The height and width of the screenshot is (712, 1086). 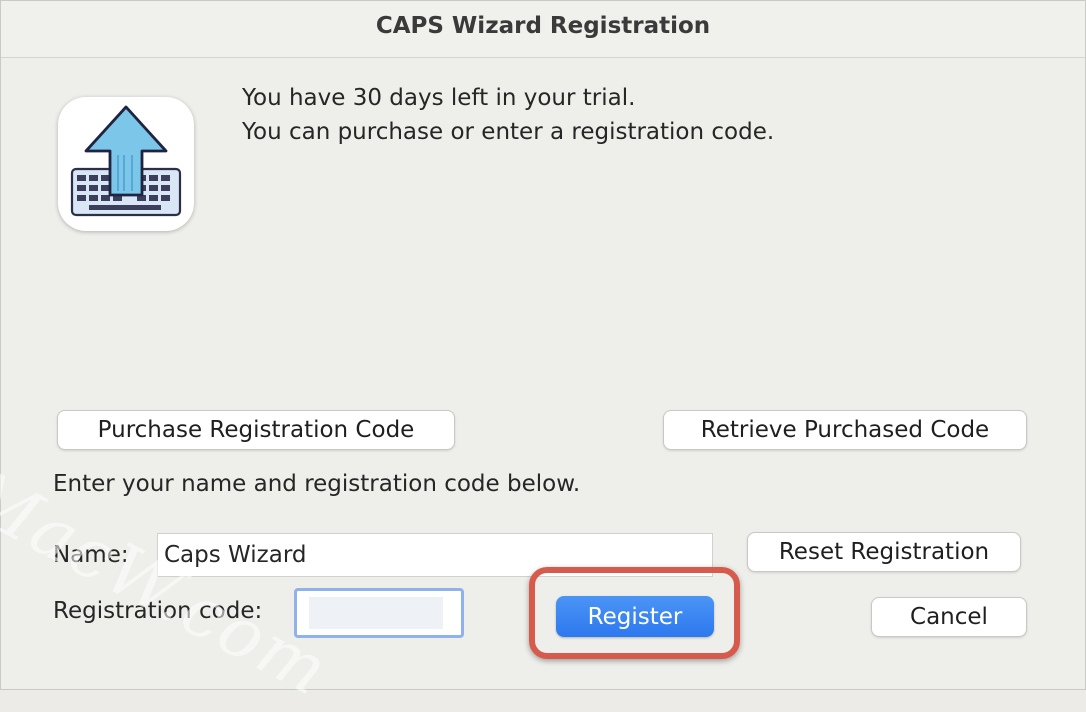 I want to click on retrieve-code-button: Retrieve Purchased Code, so click(x=845, y=430).